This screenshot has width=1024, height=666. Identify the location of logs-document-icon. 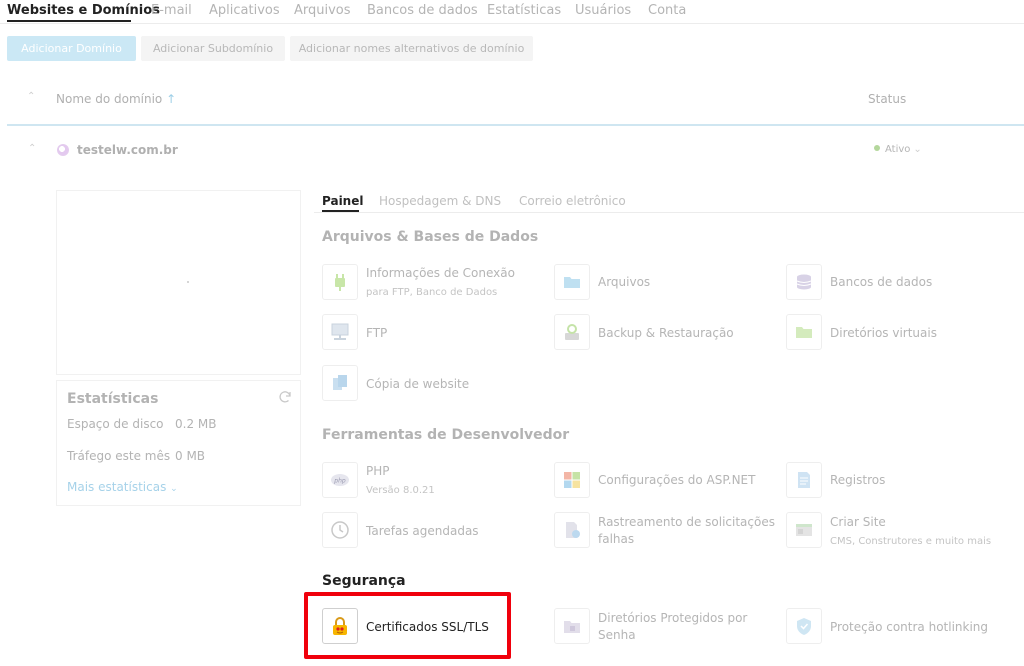
(804, 480).